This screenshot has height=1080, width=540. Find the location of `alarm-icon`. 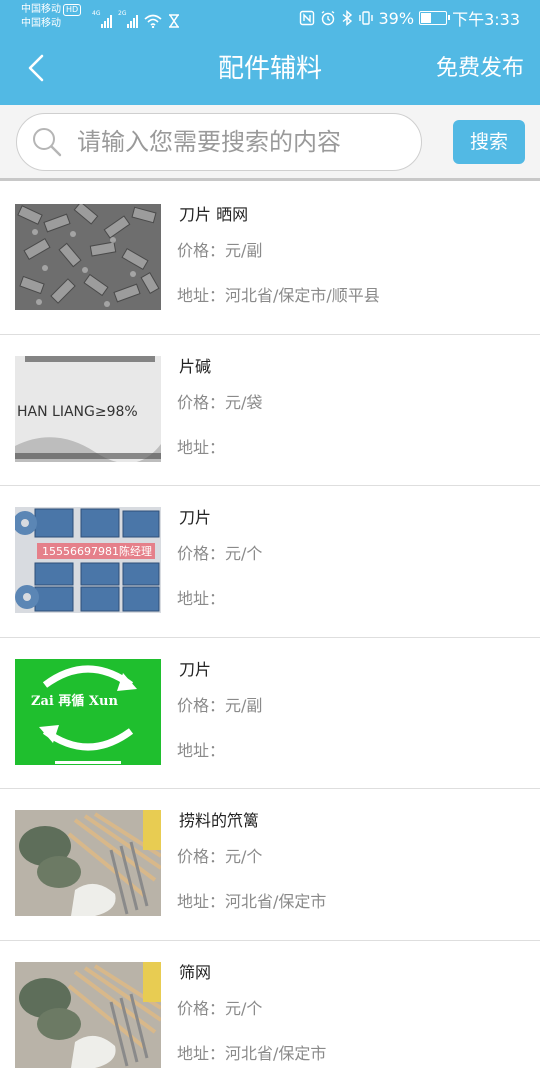

alarm-icon is located at coordinates (327, 18).